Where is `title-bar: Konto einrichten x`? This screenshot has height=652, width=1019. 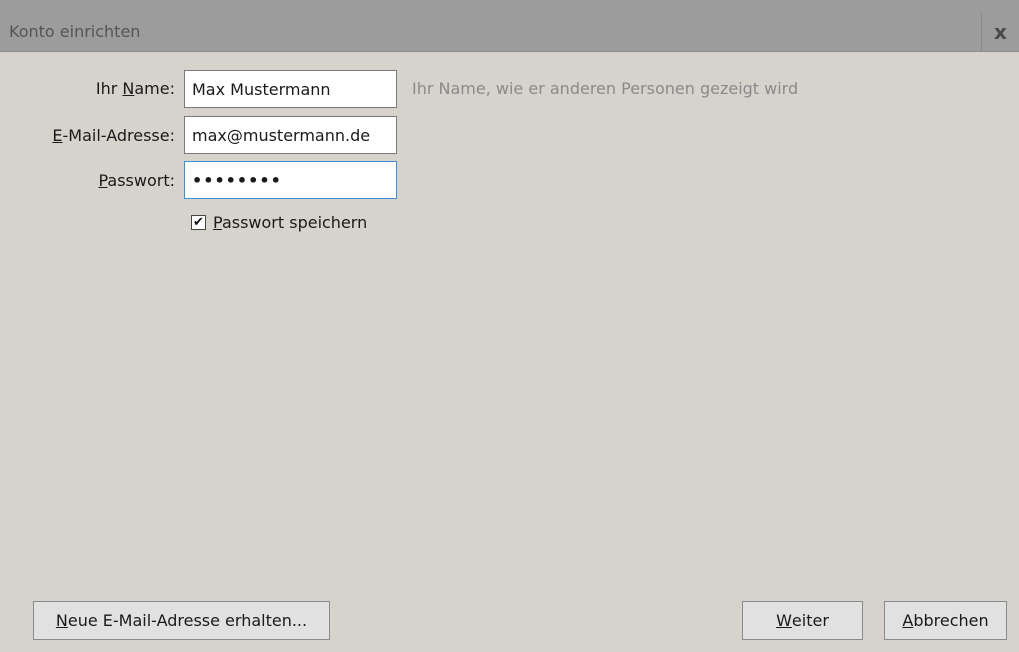
title-bar: Konto einrichten x is located at coordinates (509, 26).